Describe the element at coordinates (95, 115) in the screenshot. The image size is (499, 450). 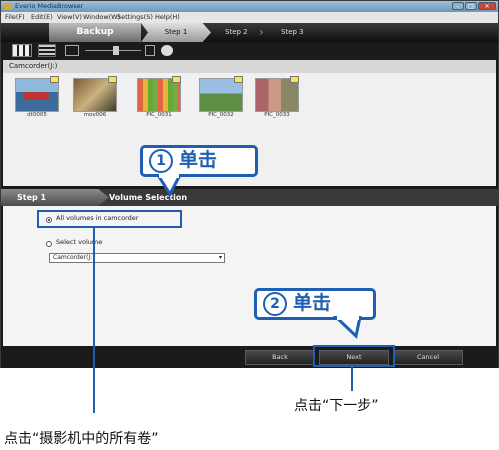
I see `thumbnail-caption: mov006` at that location.